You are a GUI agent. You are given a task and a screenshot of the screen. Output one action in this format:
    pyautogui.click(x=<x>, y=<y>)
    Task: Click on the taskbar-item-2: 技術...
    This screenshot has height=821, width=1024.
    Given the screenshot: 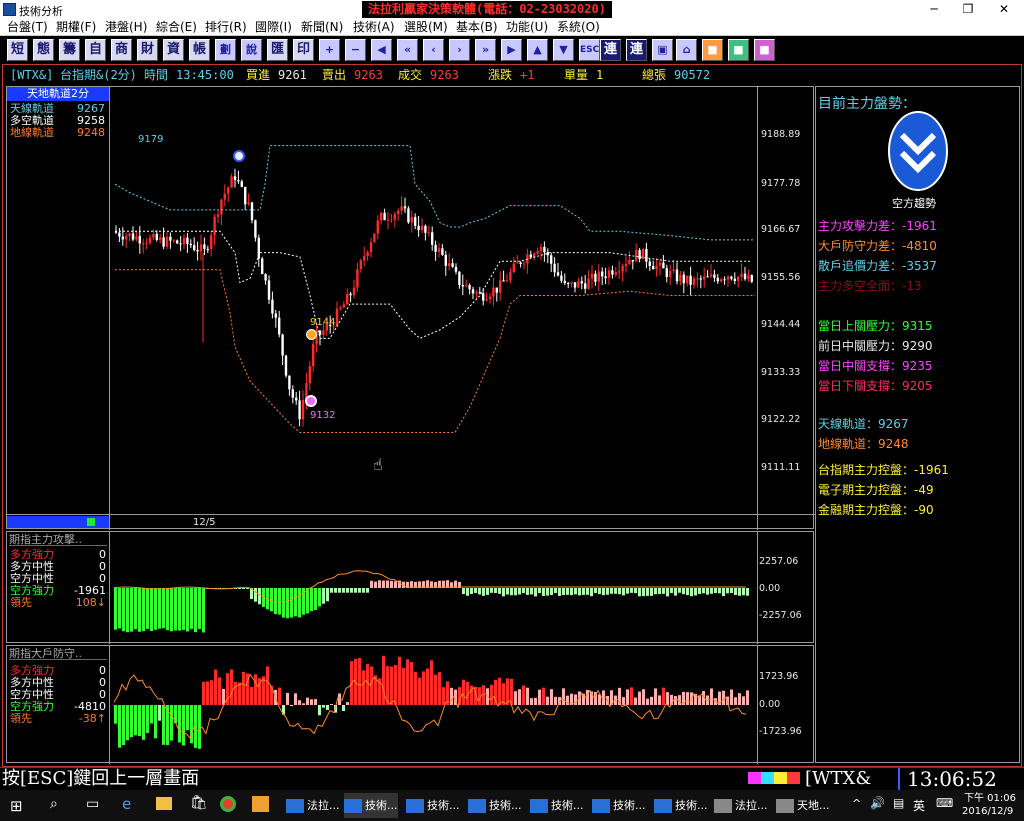 What is the action you would take?
    pyautogui.click(x=371, y=805)
    